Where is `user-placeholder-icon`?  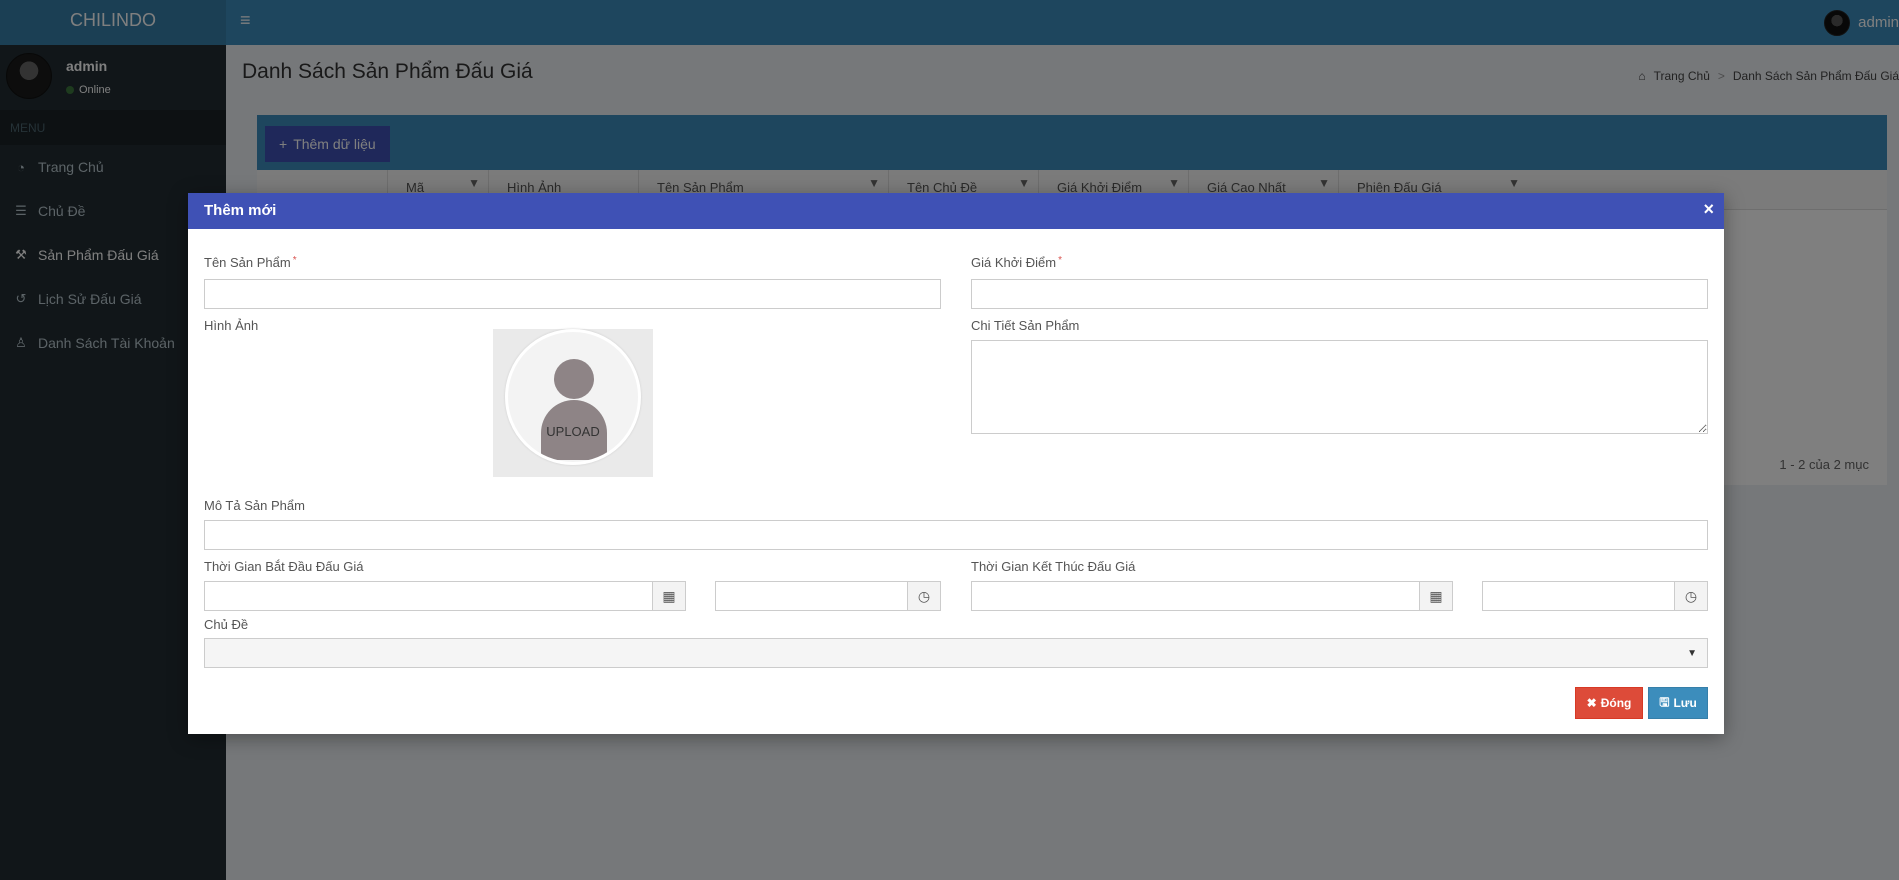 user-placeholder-icon is located at coordinates (574, 379).